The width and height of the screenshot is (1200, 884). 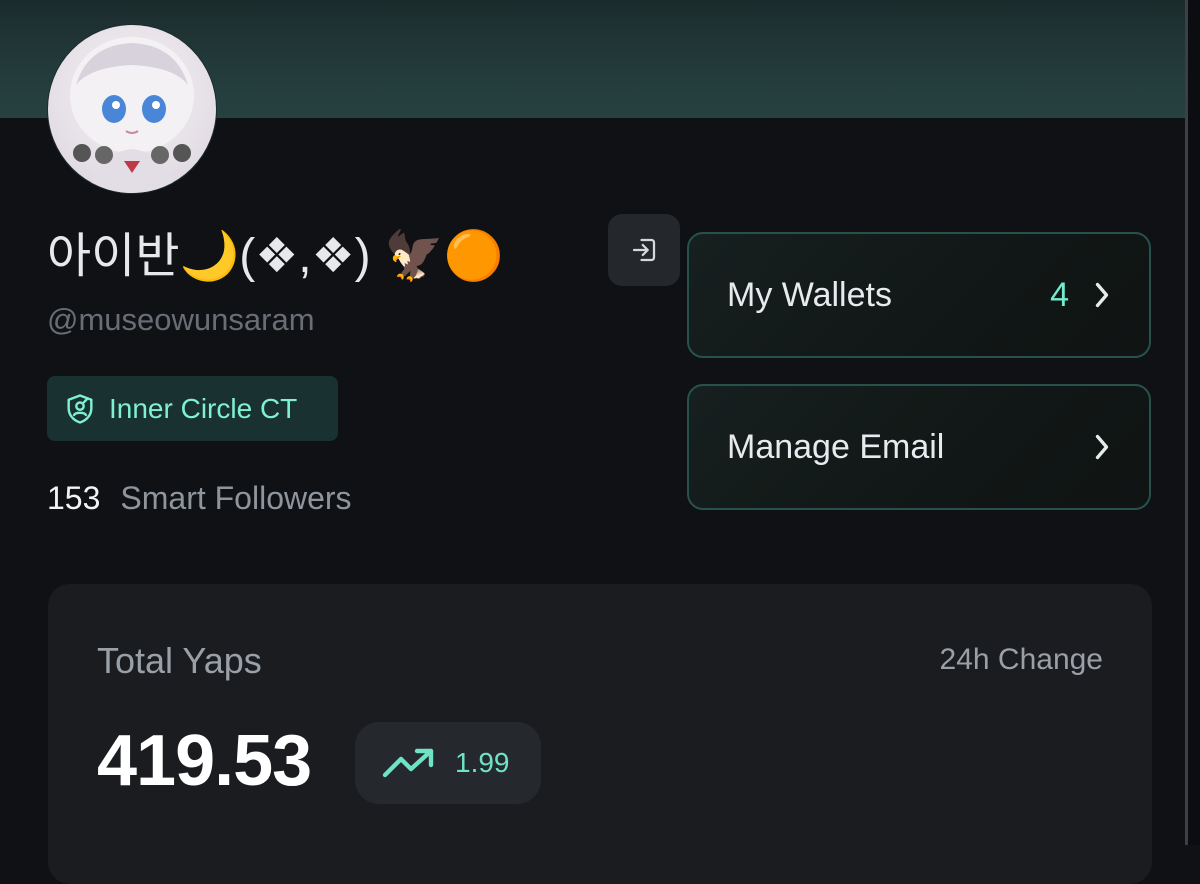 What do you see at coordinates (181, 319) in the screenshot?
I see `user-handle: @museowunsaram` at bounding box center [181, 319].